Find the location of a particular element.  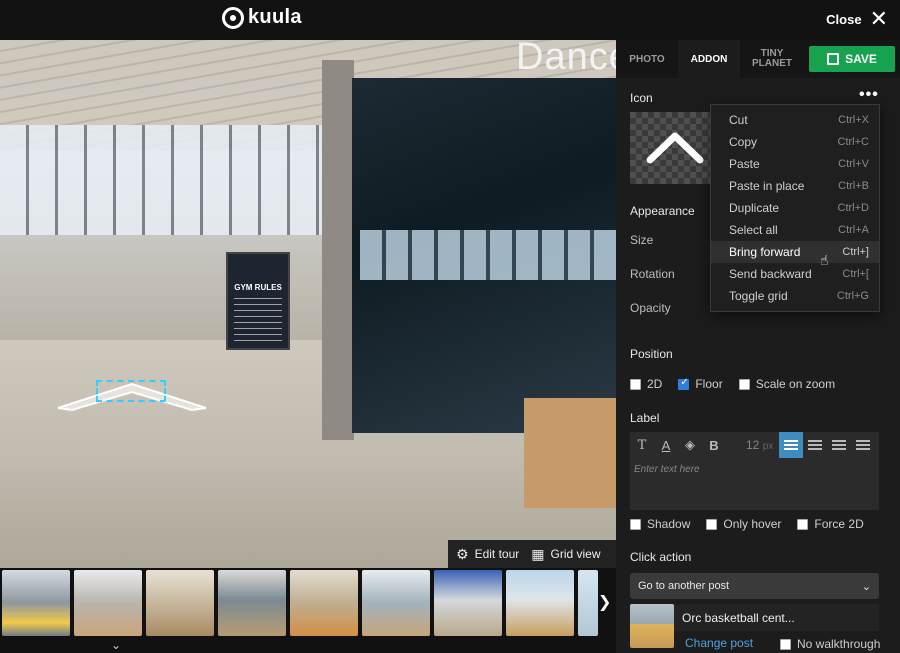

menu-item-duplicate: Duplicate Ctrl+D is located at coordinates (795, 208).